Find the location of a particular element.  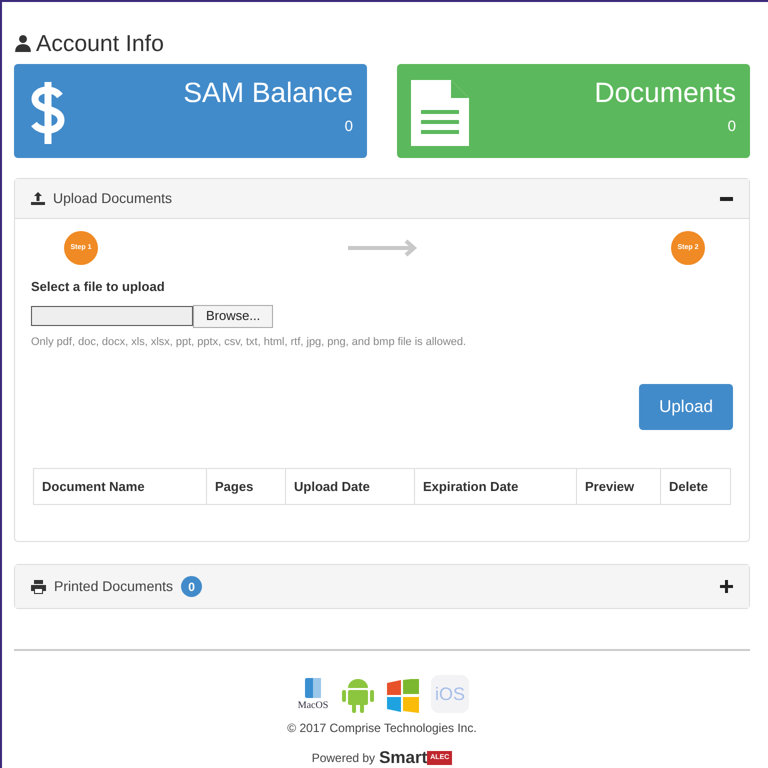

panel-title: Printed Documents is located at coordinates (114, 586).